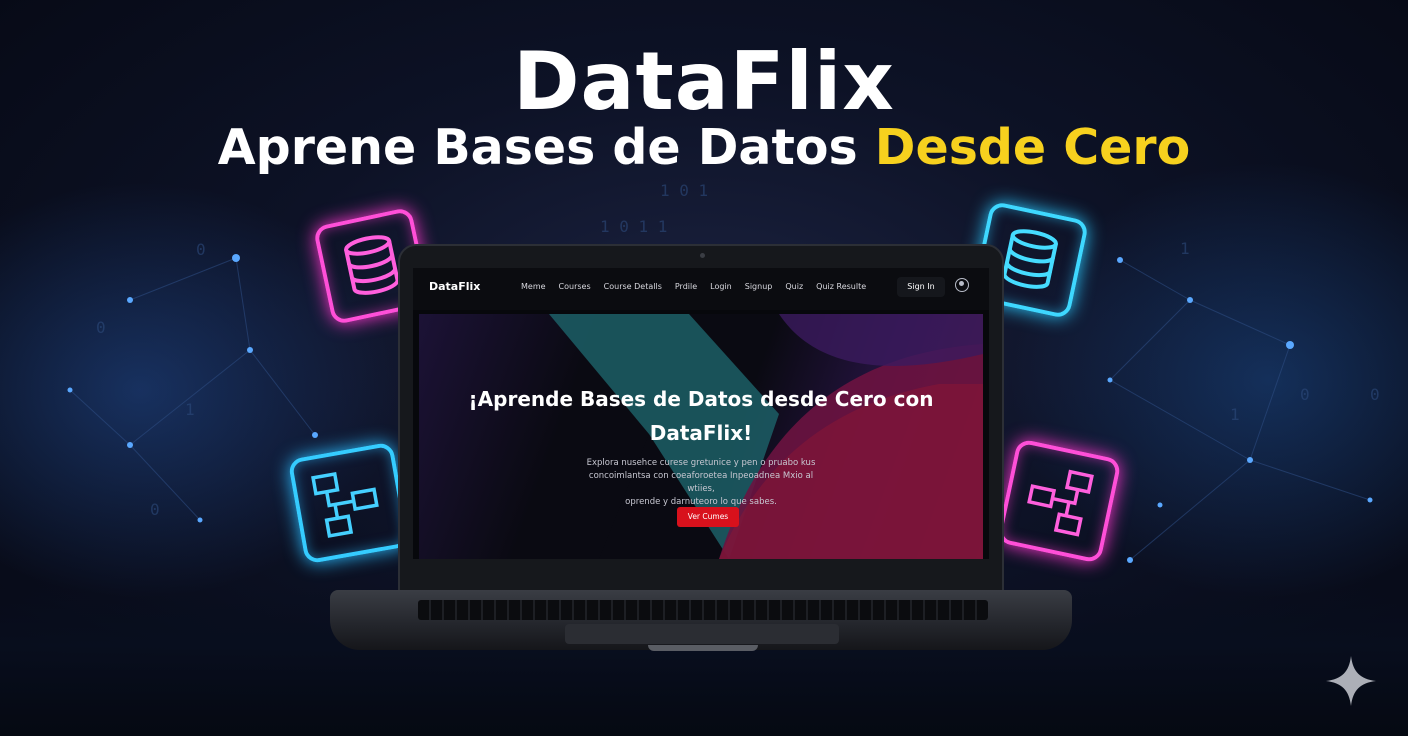 This screenshot has height=736, width=1408. Describe the element at coordinates (701, 399) in the screenshot. I see `hero-title-line-1: ¡Aprende Bases de Datos desde Cero con` at that location.